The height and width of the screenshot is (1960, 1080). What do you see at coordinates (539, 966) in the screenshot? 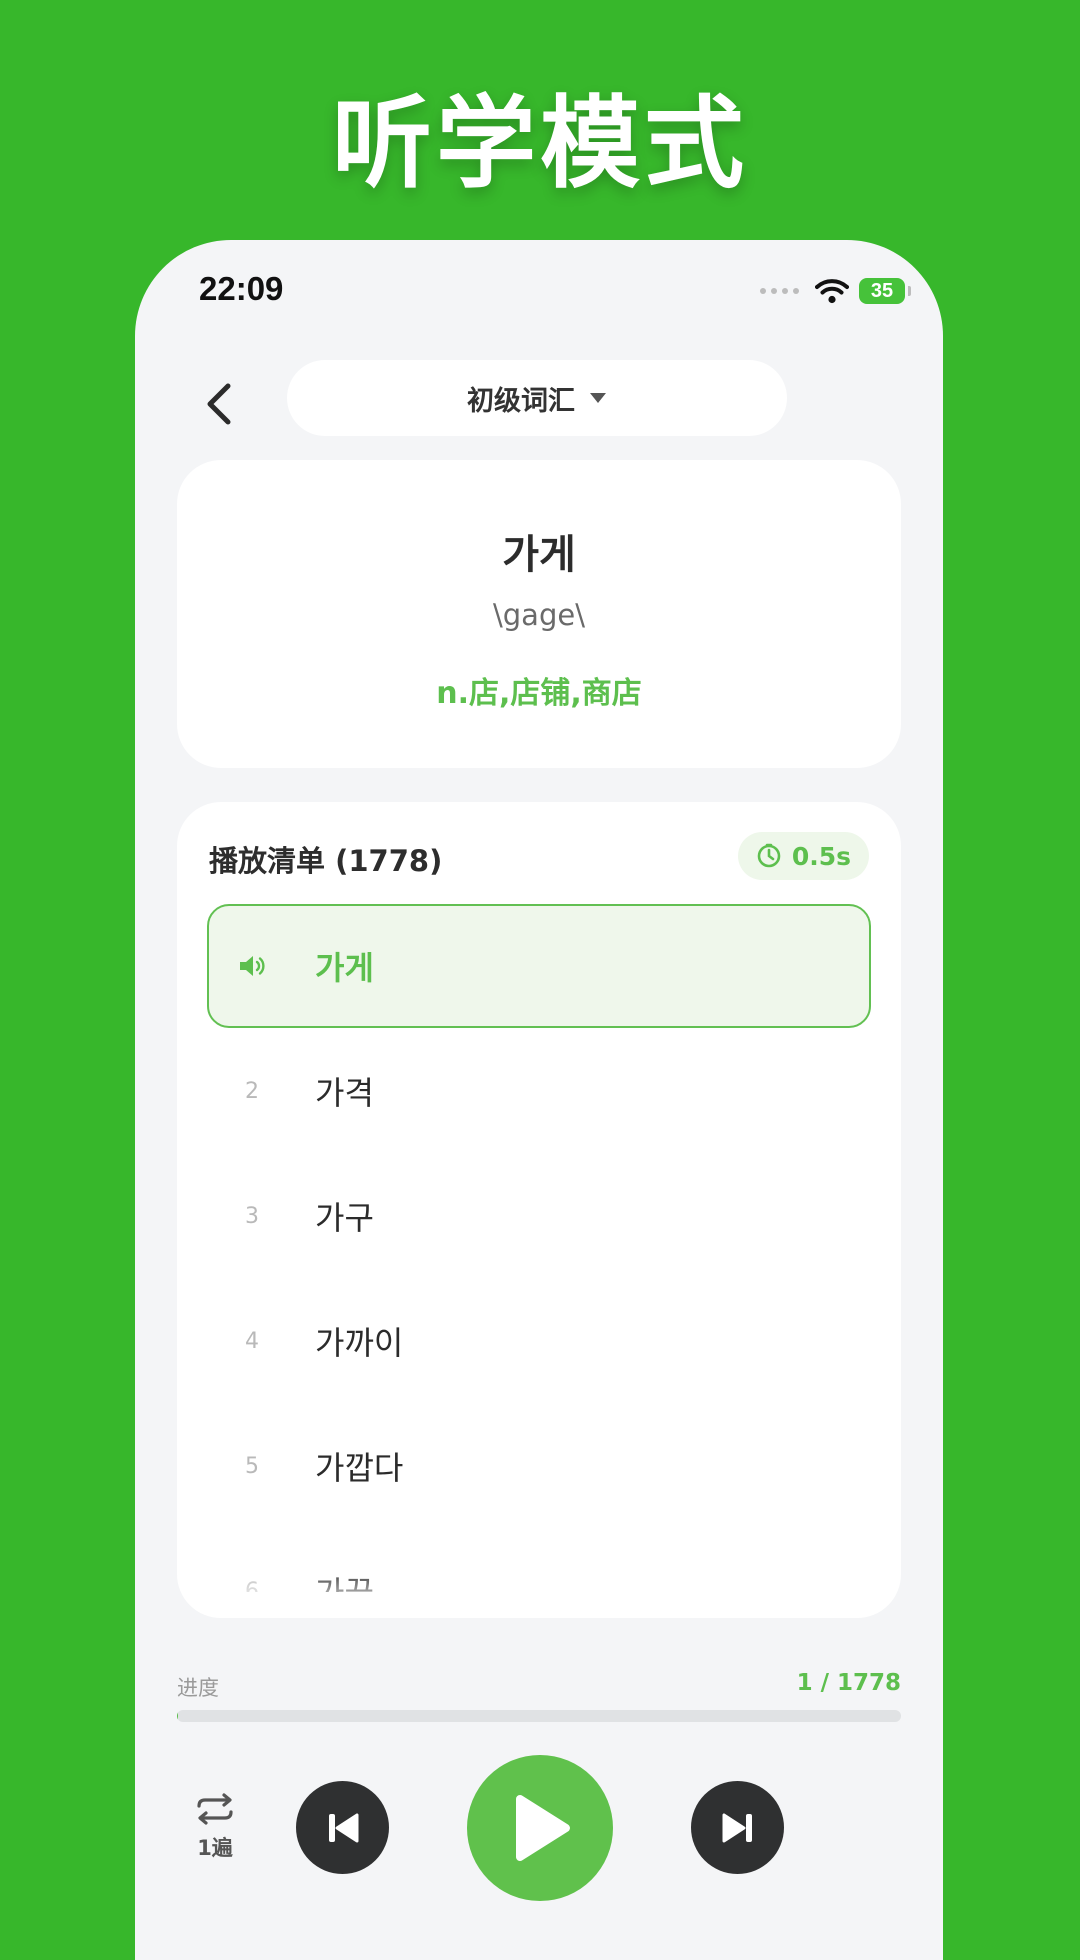
I see `list-item-active: 가게` at bounding box center [539, 966].